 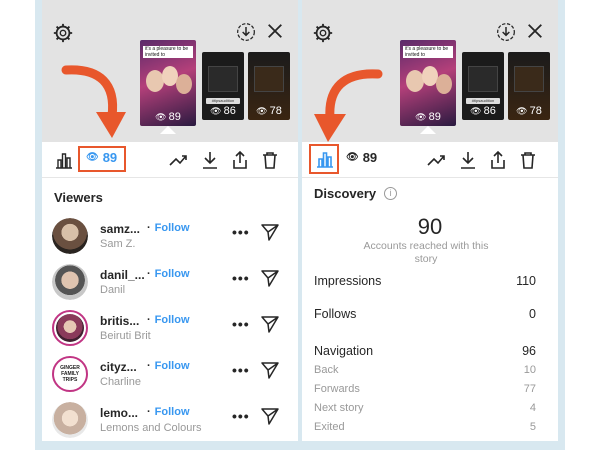 What do you see at coordinates (425, 370) in the screenshot?
I see `nav-stat-back: Back 10` at bounding box center [425, 370].